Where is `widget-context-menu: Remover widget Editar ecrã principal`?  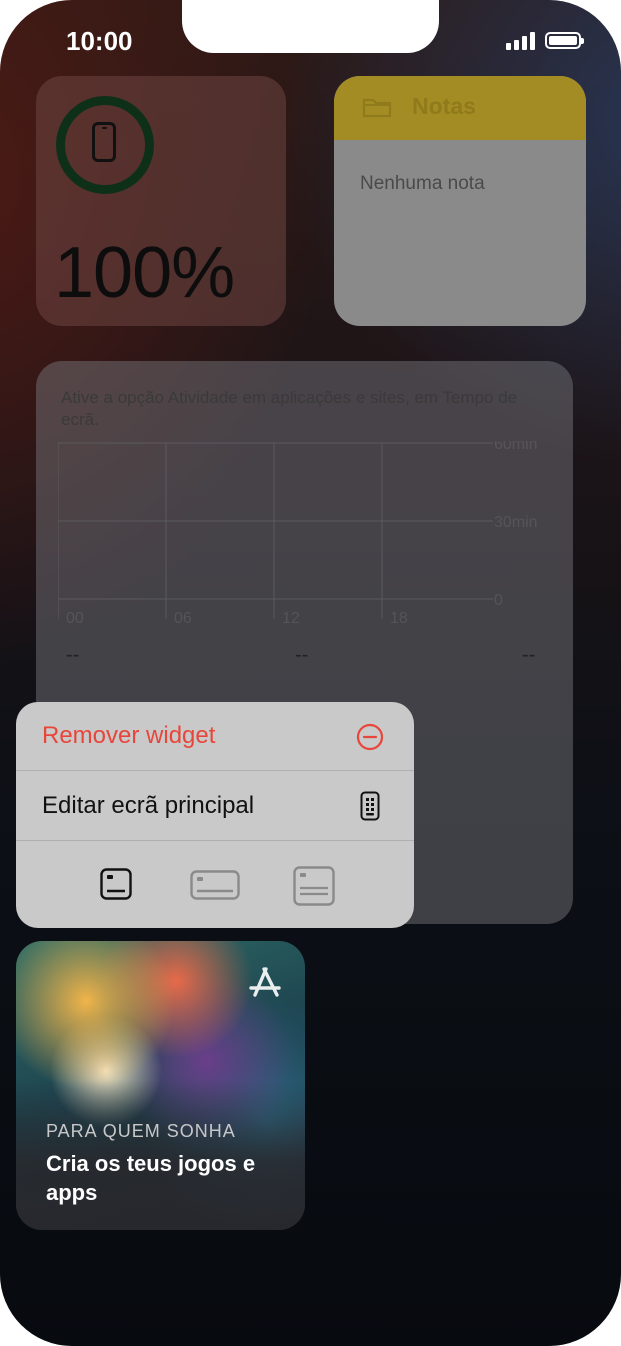
widget-context-menu: Remover widget Editar ecrã principal is located at coordinates (215, 815).